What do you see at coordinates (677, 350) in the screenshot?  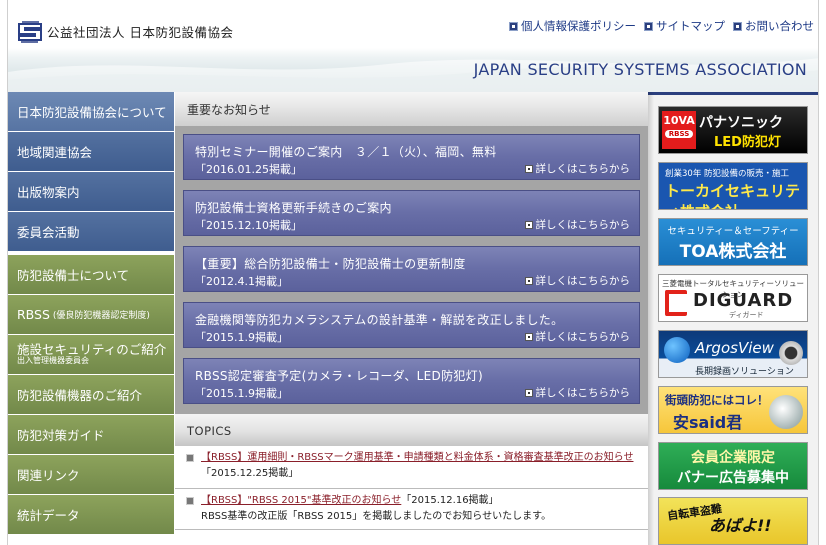 I see `argos-logo-icon` at bounding box center [677, 350].